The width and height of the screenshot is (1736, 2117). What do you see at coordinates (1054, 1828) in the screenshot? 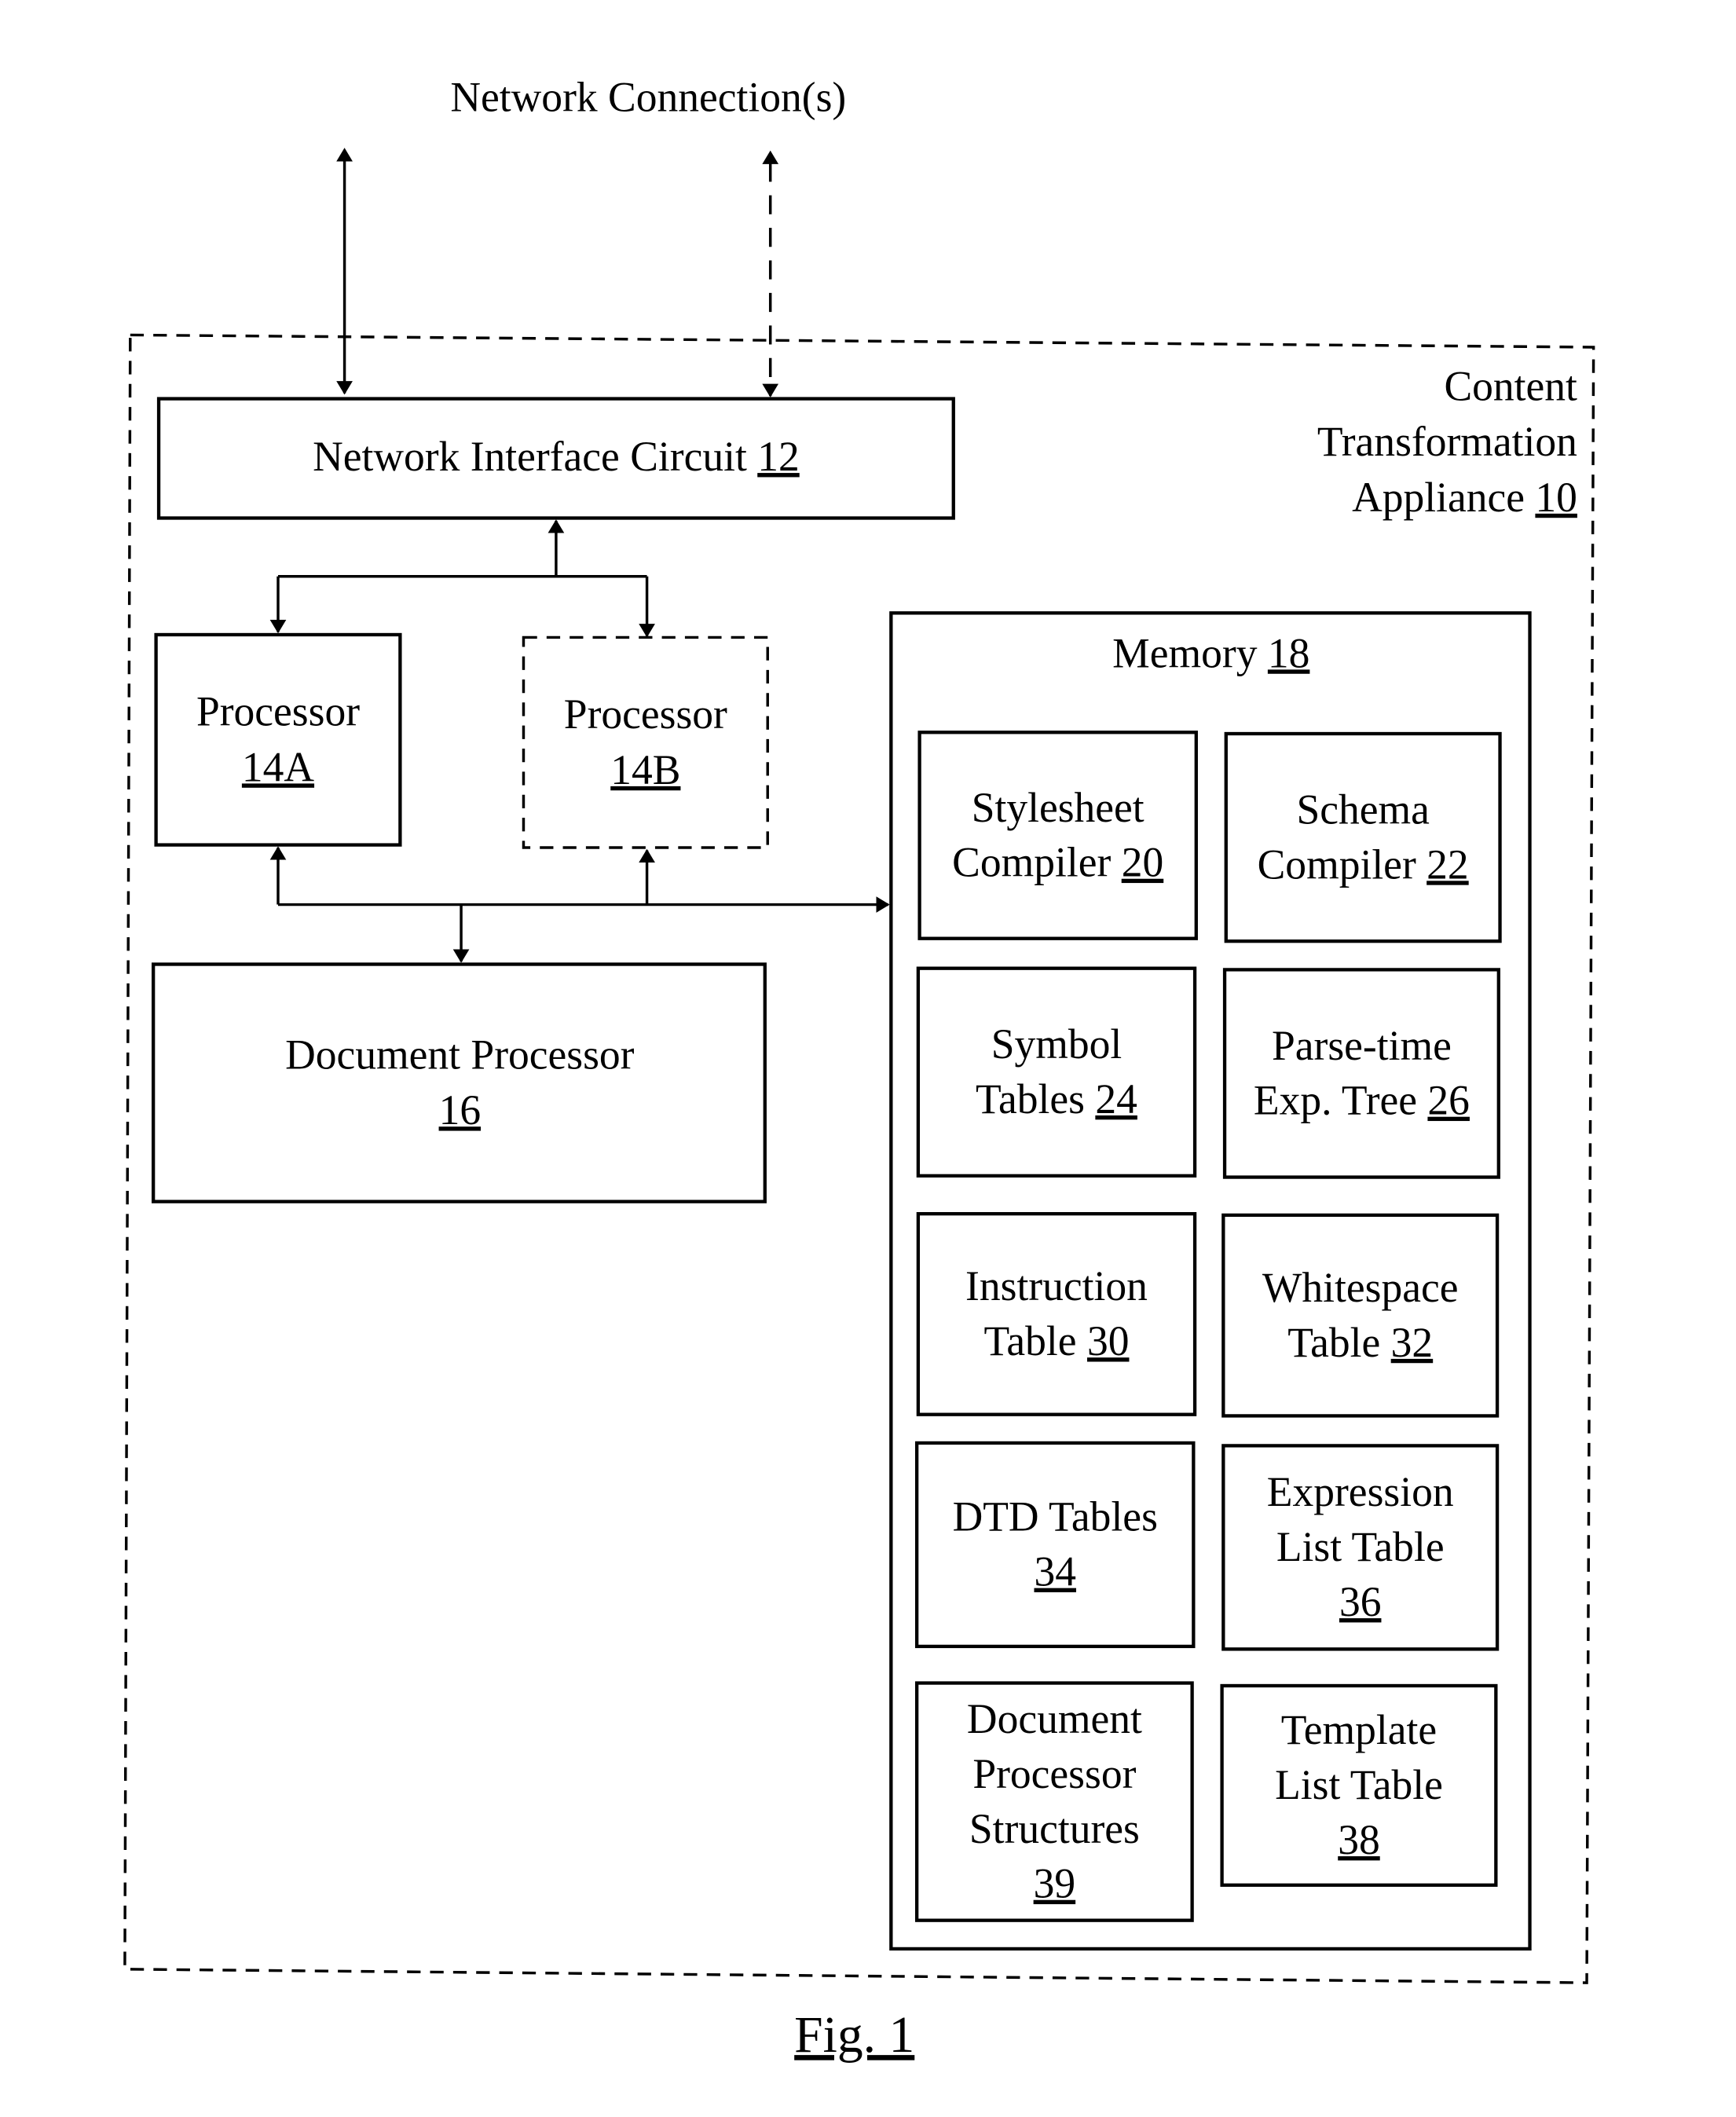
I see `memory-item-label: Structures` at bounding box center [1054, 1828].